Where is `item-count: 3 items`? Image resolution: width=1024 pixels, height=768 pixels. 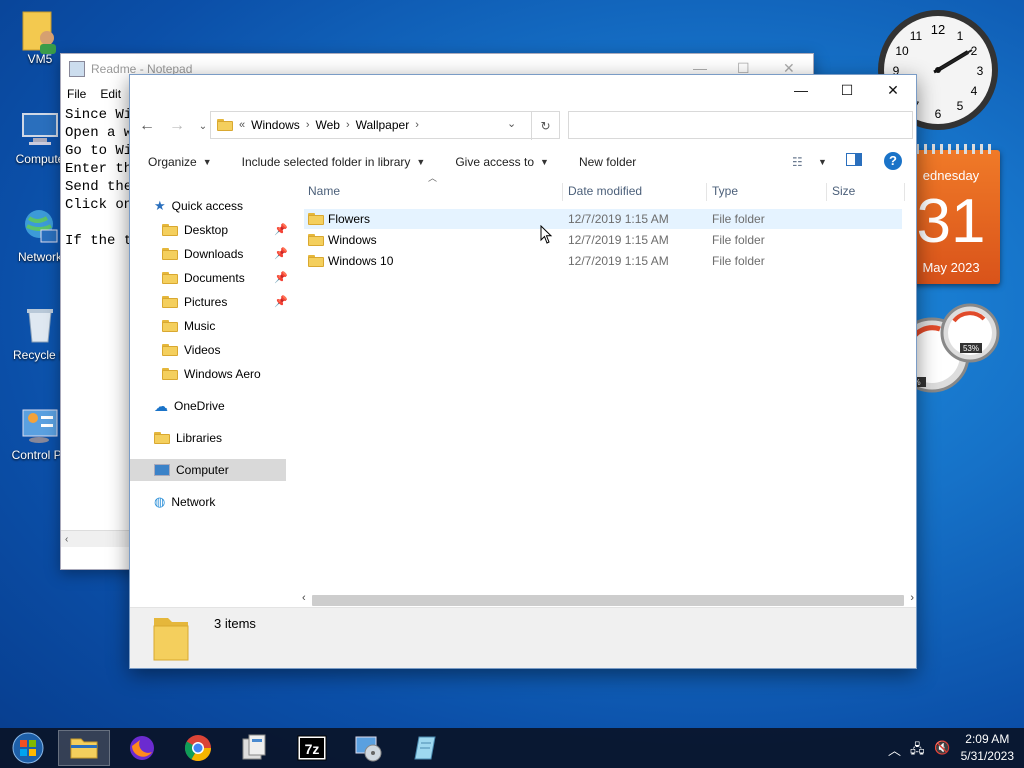
item-count: 3 items is located at coordinates (235, 623).